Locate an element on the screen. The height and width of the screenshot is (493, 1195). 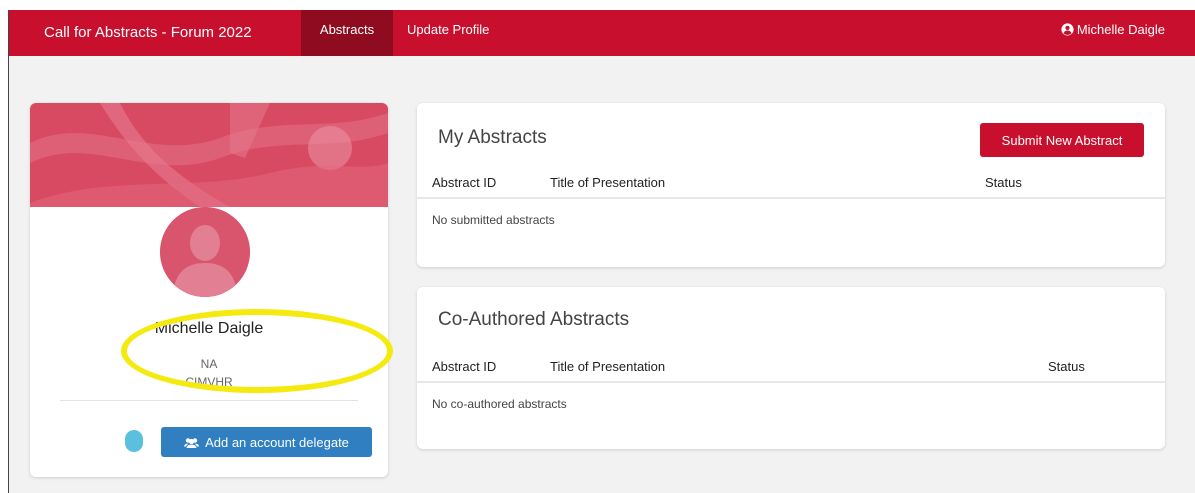
profile-name: Michelle Daigle is located at coordinates (209, 328).